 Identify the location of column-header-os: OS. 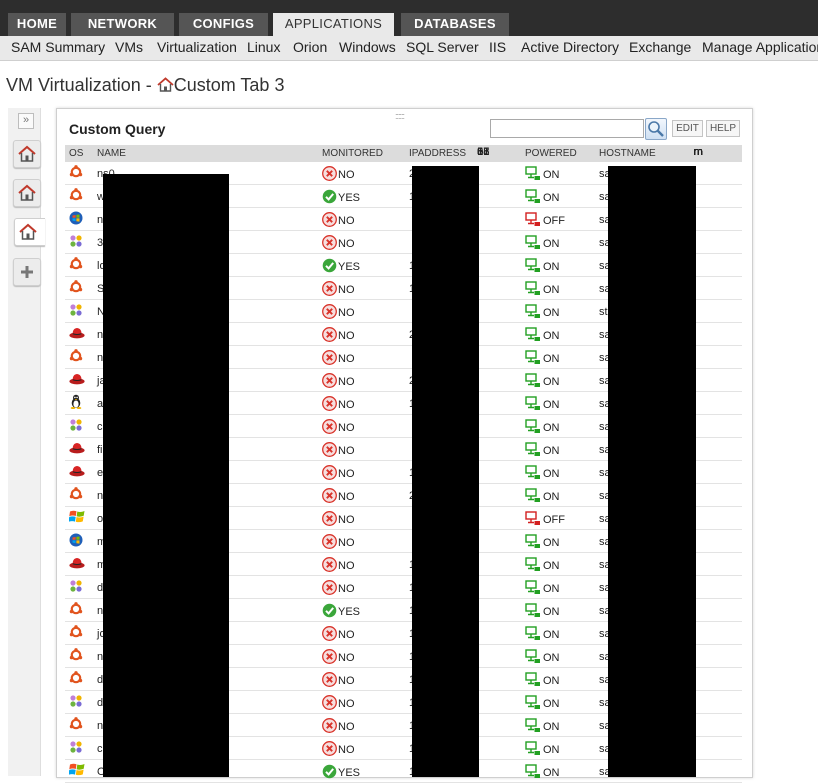
(79, 153).